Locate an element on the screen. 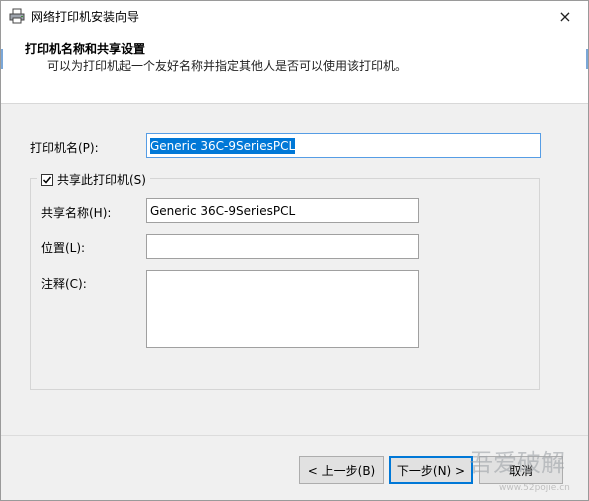  share-checkbox is located at coordinates (47, 179).